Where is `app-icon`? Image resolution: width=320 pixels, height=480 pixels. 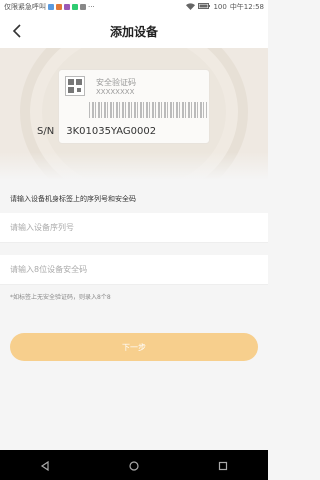
app-icon is located at coordinates (59, 7).